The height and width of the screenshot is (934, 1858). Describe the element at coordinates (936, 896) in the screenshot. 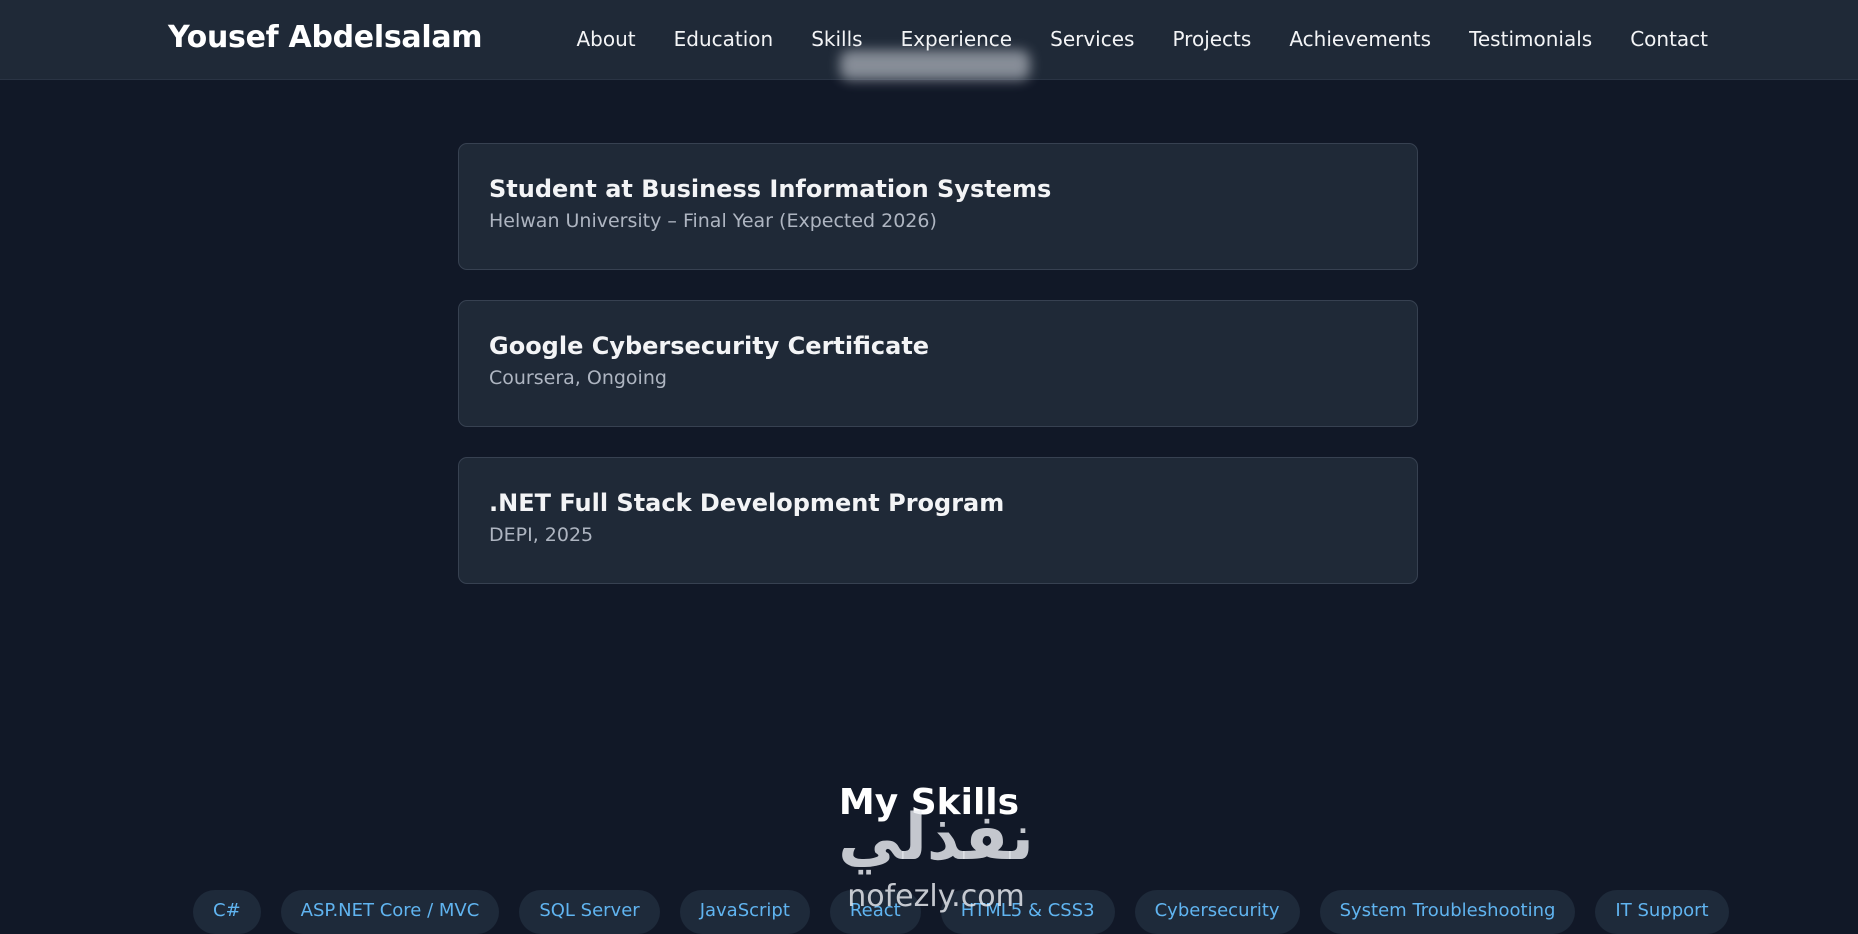

I see `watermark-url: nofezly.com` at that location.